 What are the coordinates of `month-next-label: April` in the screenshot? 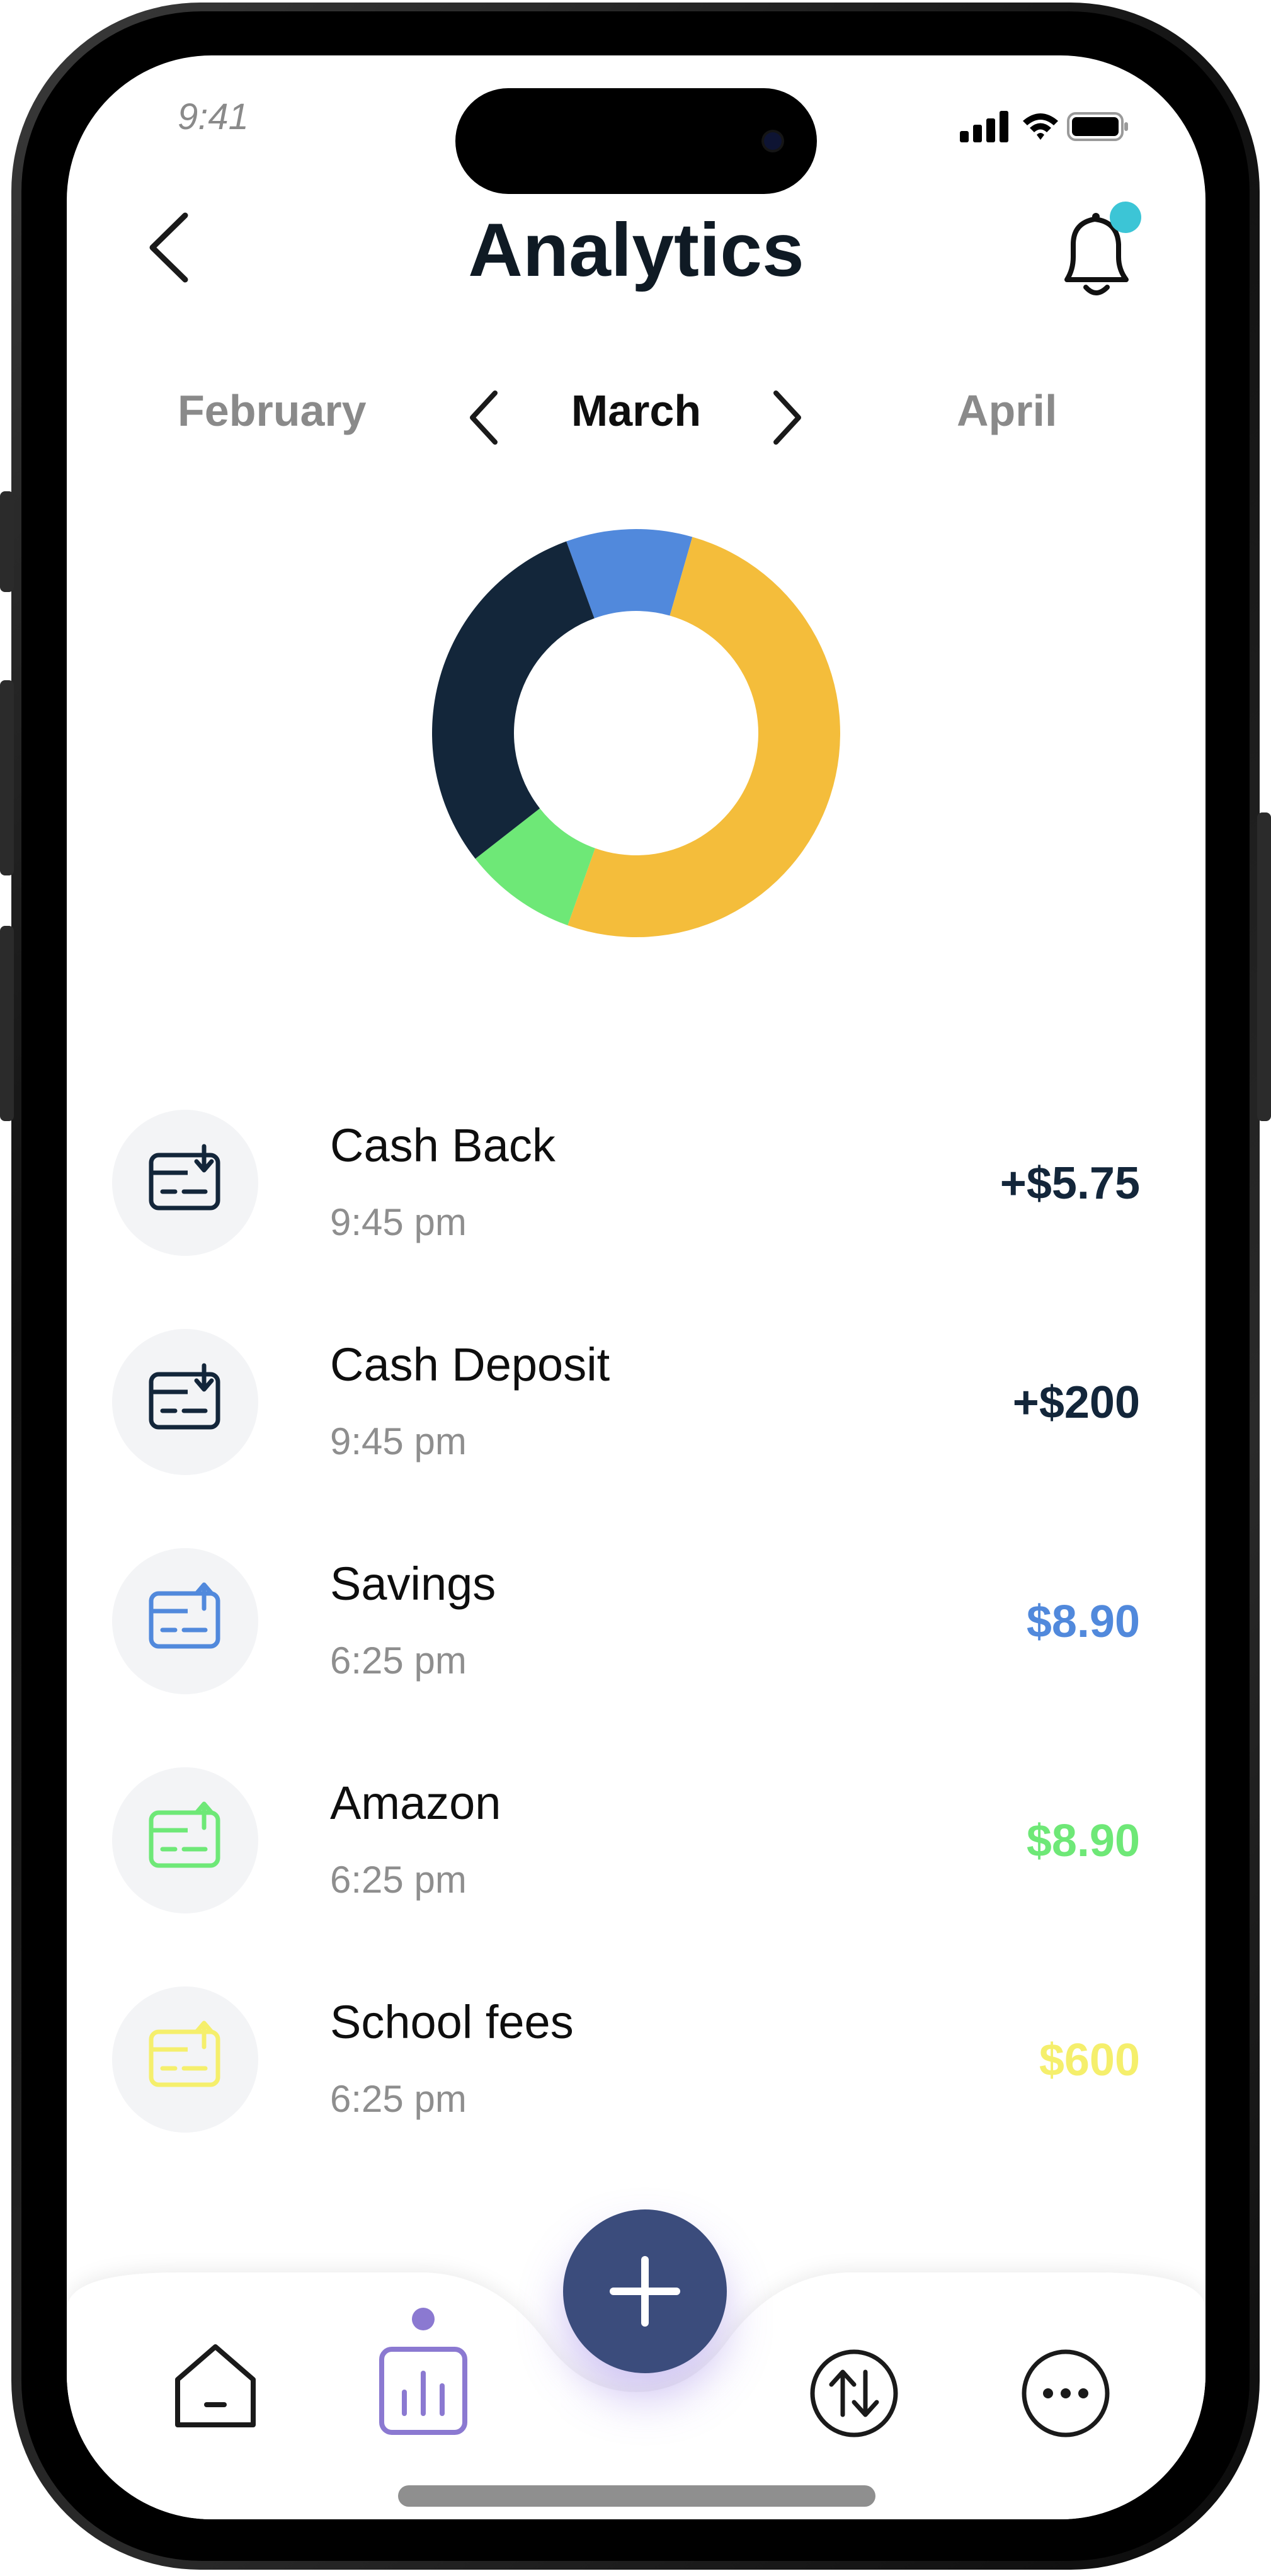 It's located at (1007, 410).